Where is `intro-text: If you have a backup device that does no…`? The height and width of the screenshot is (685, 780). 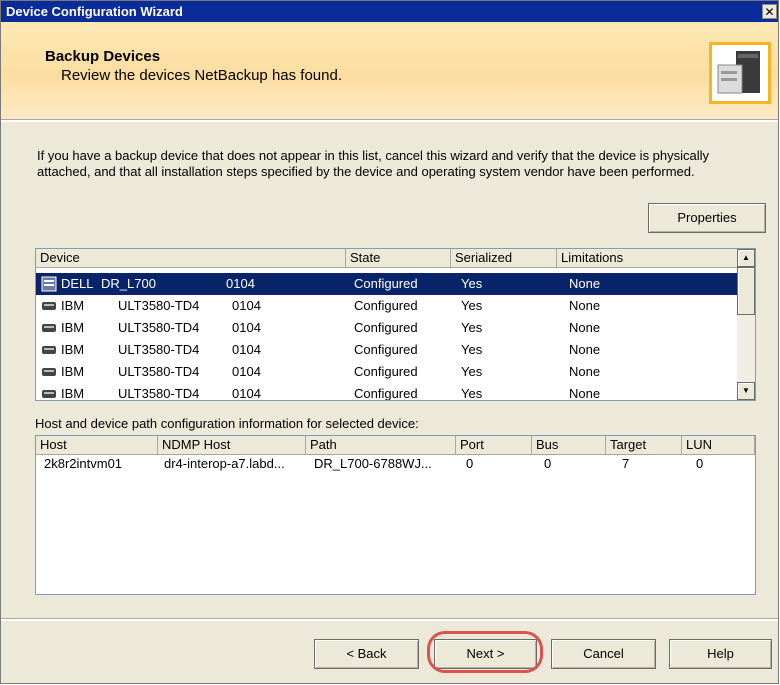
intro-text: If you have a backup device that does no… is located at coordinates (373, 163).